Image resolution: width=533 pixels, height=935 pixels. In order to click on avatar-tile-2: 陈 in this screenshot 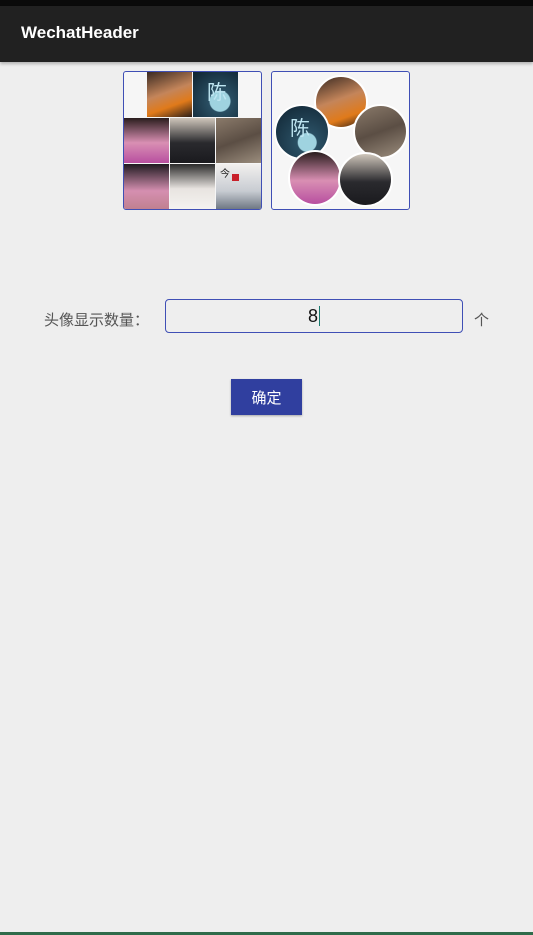, I will do `click(215, 94)`.